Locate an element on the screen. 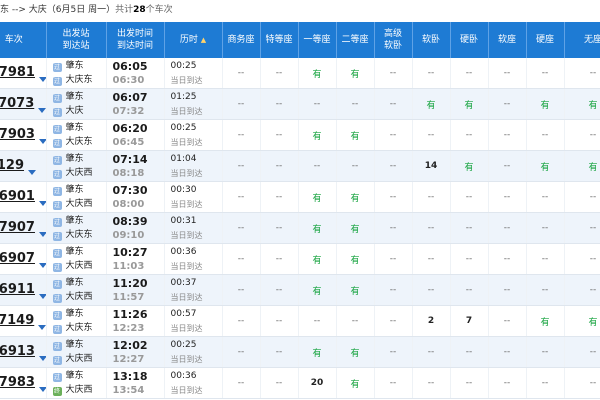 The height and width of the screenshot is (400, 600). header-label: 二等座 is located at coordinates (355, 40).